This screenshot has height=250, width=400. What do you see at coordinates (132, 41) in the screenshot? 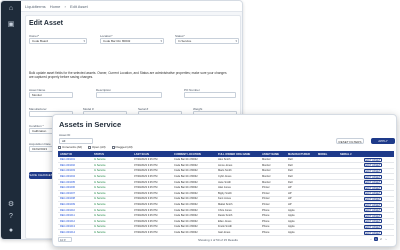
I see `location-select: Code Bar Rm 80032 ▾` at bounding box center [132, 41].